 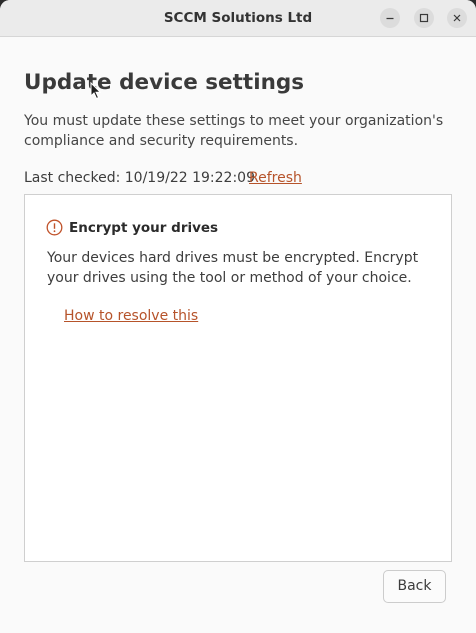 I want to click on page-title: Update device settings, so click(x=164, y=82).